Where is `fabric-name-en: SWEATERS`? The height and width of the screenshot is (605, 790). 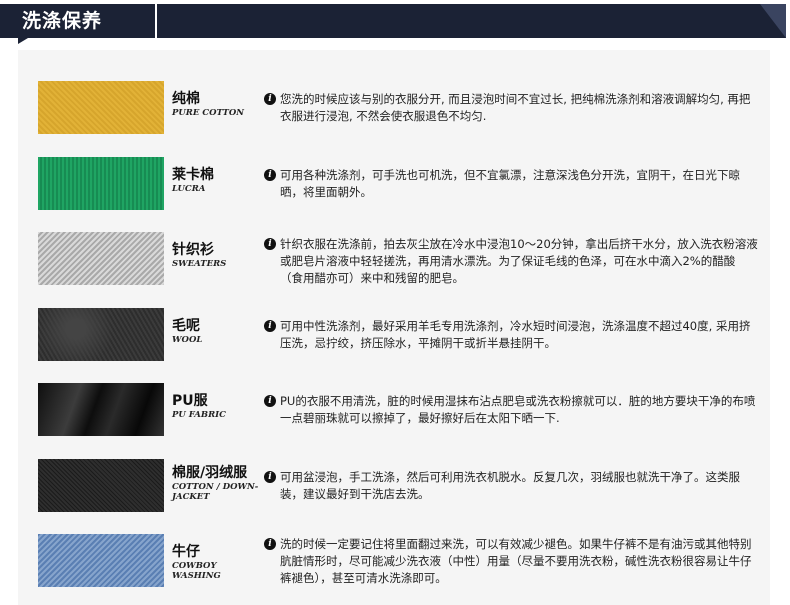
fabric-name-en: SWEATERS is located at coordinates (199, 264).